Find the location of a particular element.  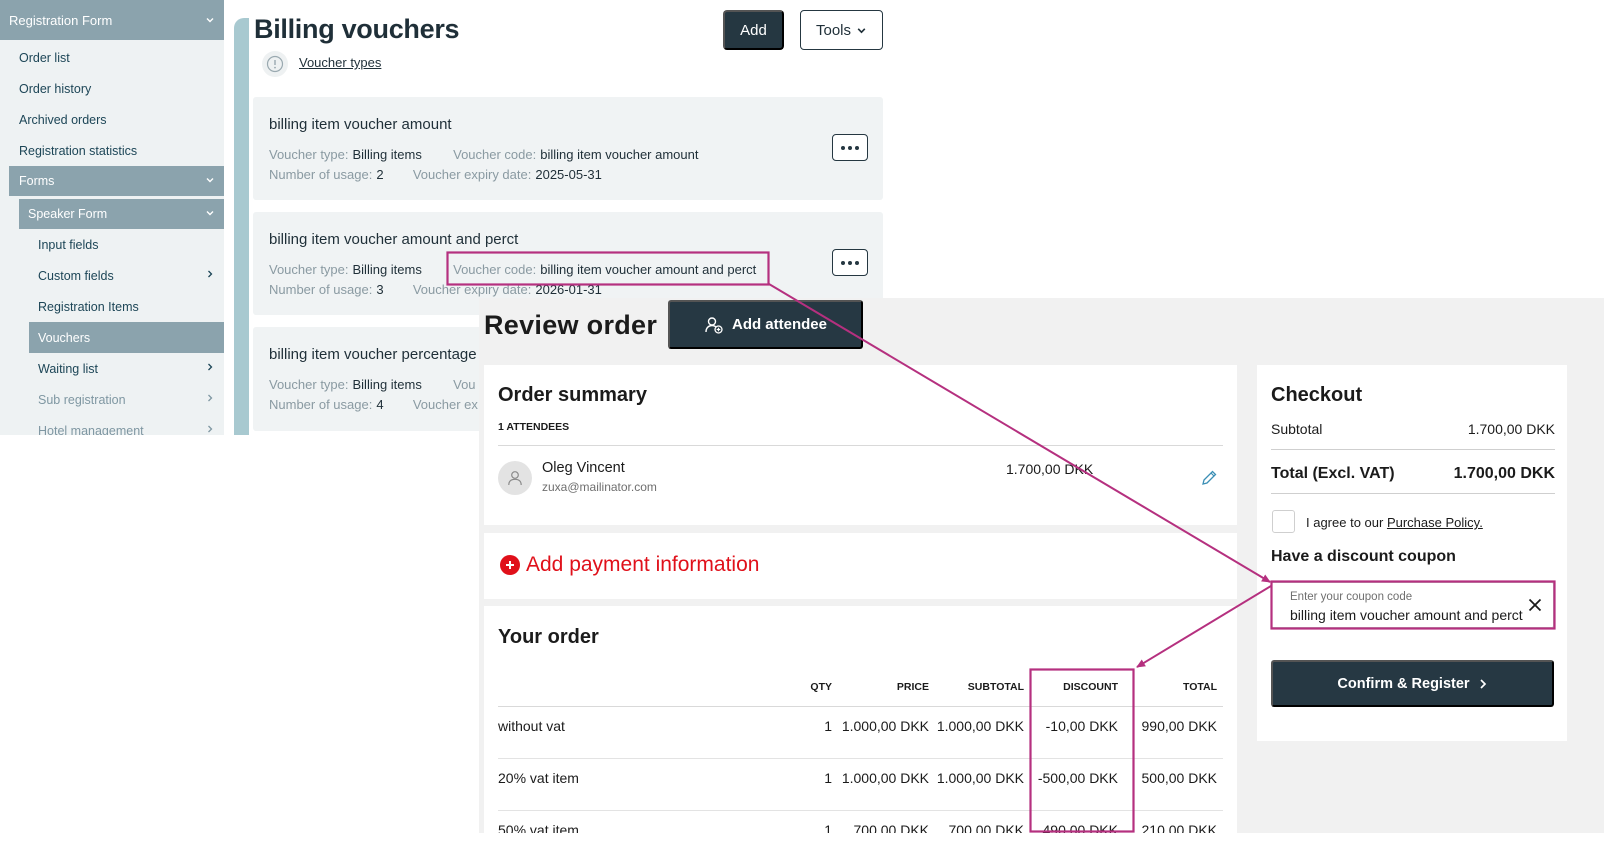

voucher-code-value: billing item voucher amount is located at coordinates (619, 154).